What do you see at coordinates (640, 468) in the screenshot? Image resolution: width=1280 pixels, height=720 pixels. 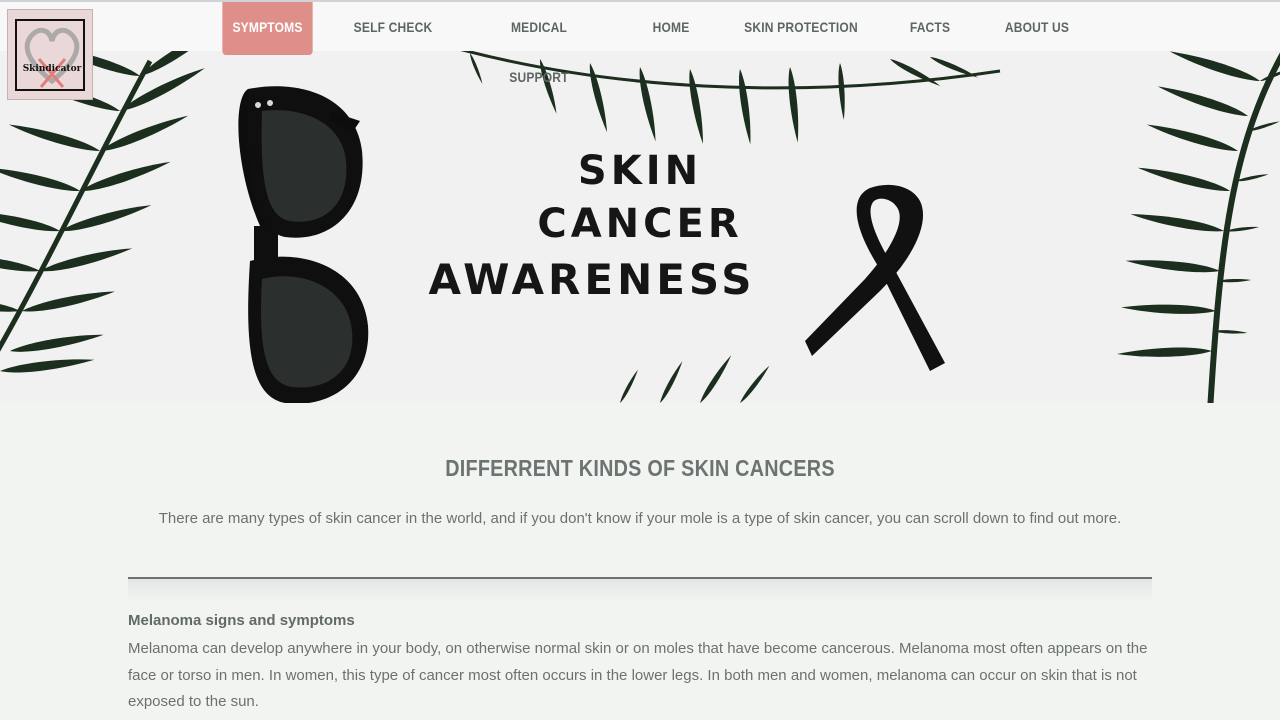 I see `page-title: DIFFERRENT KINDS OF SKIN CANCERS` at bounding box center [640, 468].